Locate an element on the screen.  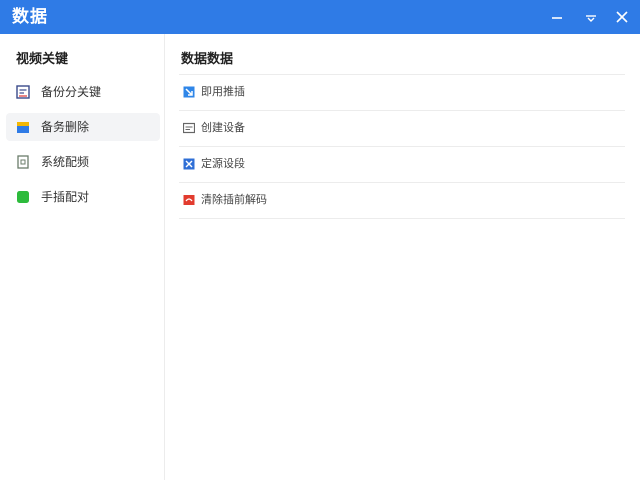
red-card-icon is located at coordinates (189, 200).